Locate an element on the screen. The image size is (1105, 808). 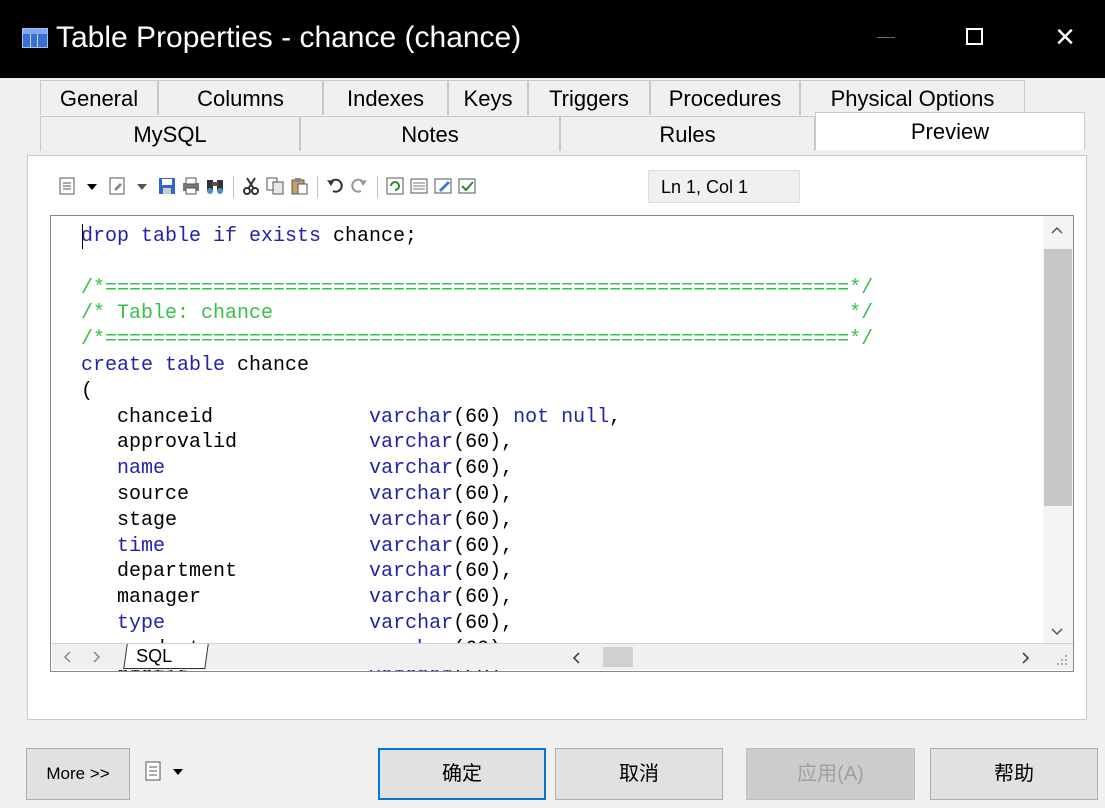
code-token: name is located at coordinates (123, 469).